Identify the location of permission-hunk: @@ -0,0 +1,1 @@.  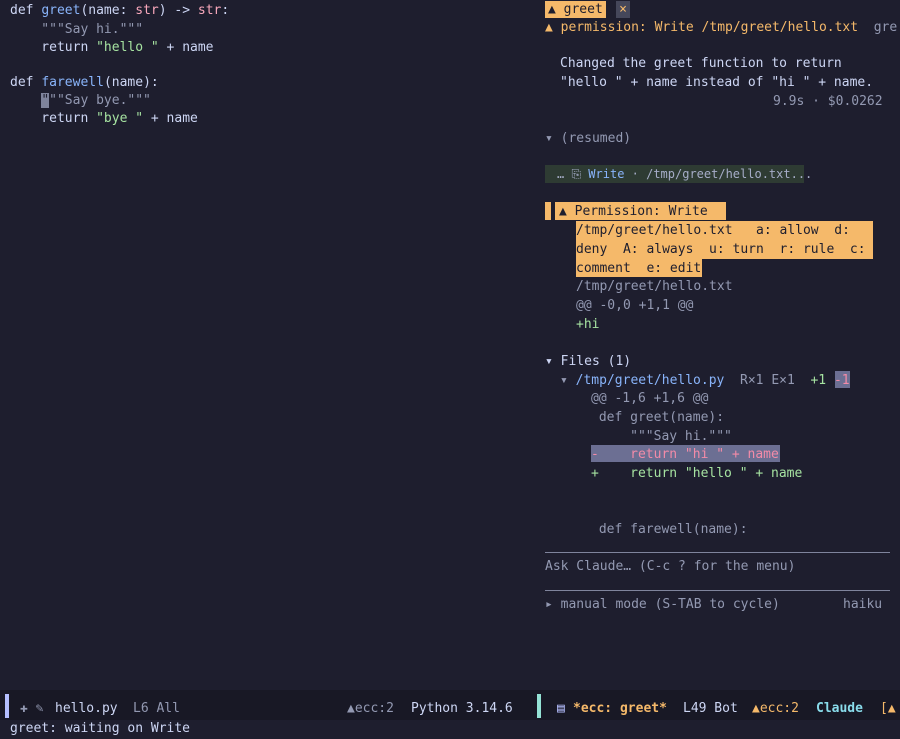
(635, 305).